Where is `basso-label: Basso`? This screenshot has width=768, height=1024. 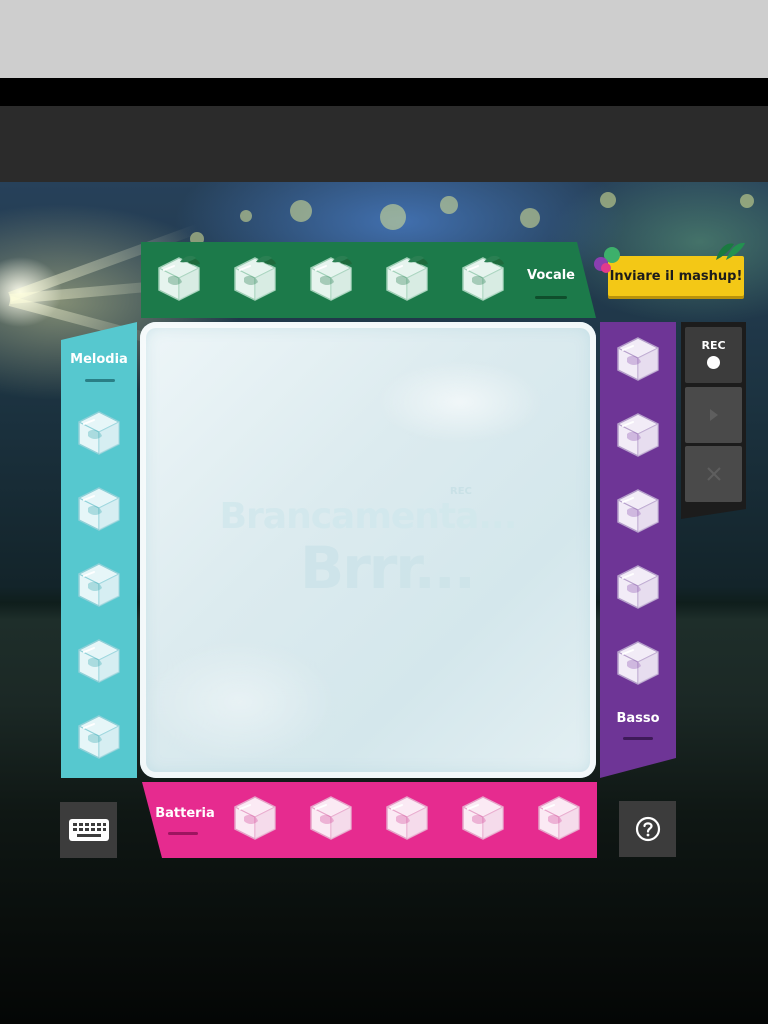
basso-label: Basso is located at coordinates (638, 718).